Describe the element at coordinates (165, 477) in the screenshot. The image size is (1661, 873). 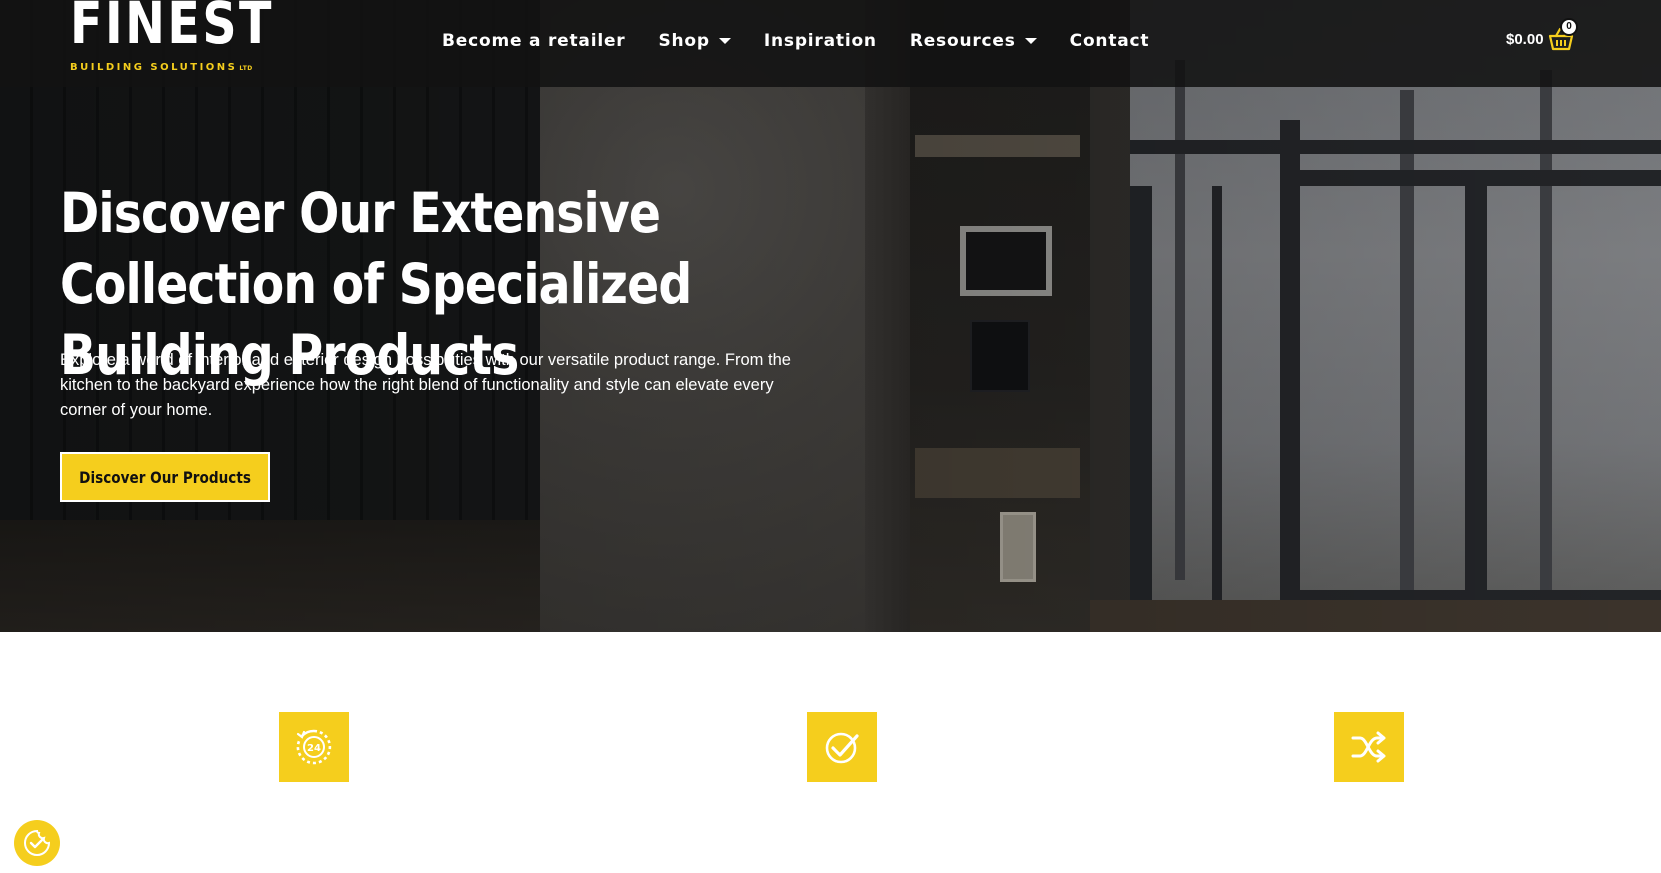
I see `discover-products-button: Discover Our Products` at that location.